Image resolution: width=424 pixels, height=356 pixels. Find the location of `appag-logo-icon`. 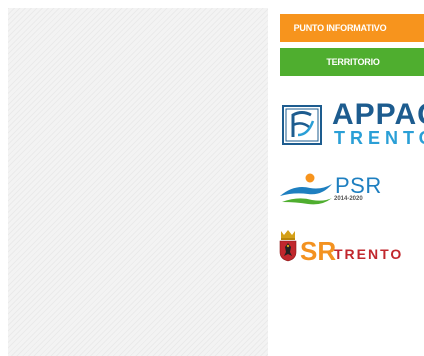

appag-logo-icon is located at coordinates (302, 125).